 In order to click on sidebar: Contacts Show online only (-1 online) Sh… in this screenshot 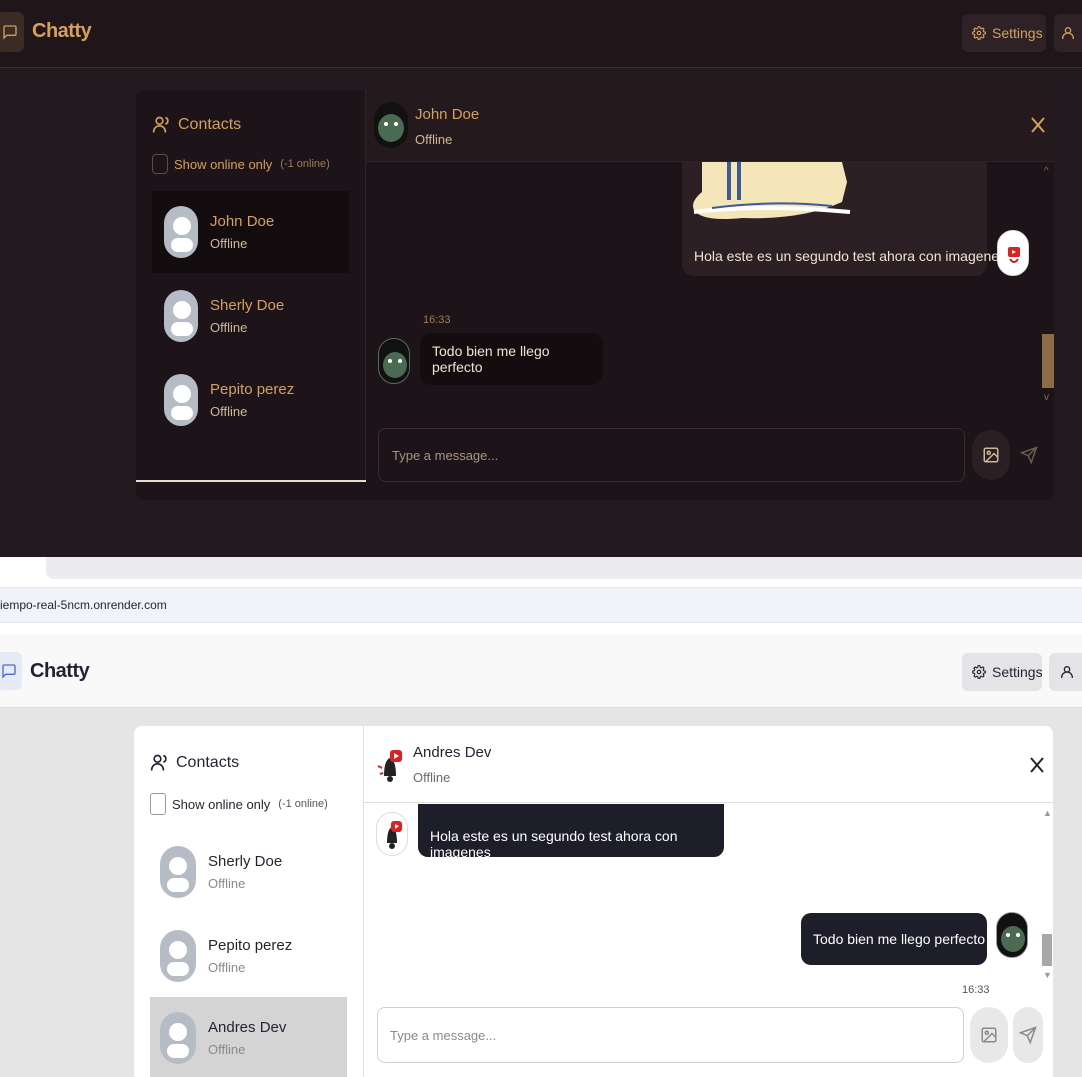, I will do `click(249, 901)`.